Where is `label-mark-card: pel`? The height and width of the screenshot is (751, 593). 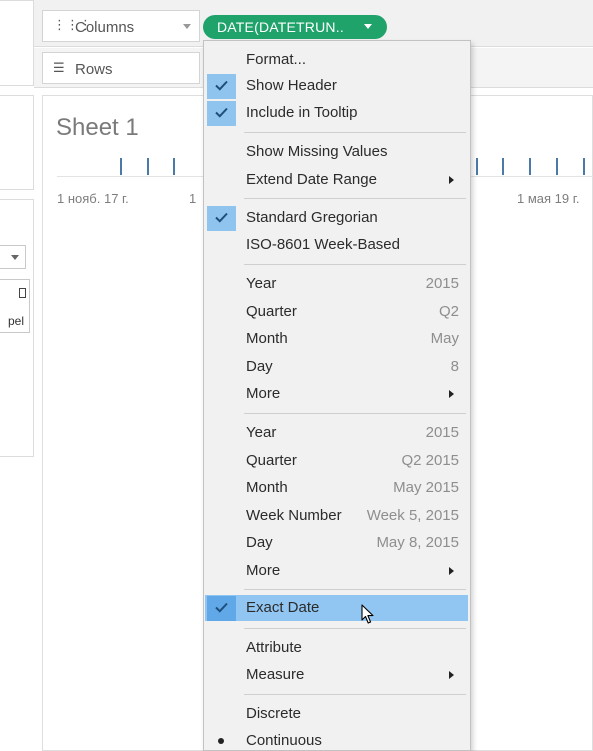
label-mark-card: pel is located at coordinates (15, 306).